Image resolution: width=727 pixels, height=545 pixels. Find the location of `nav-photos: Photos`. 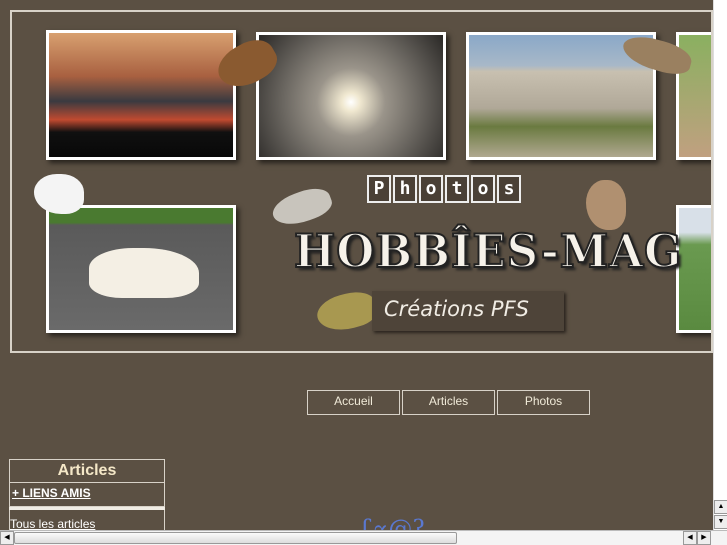

nav-photos: Photos is located at coordinates (543, 402).